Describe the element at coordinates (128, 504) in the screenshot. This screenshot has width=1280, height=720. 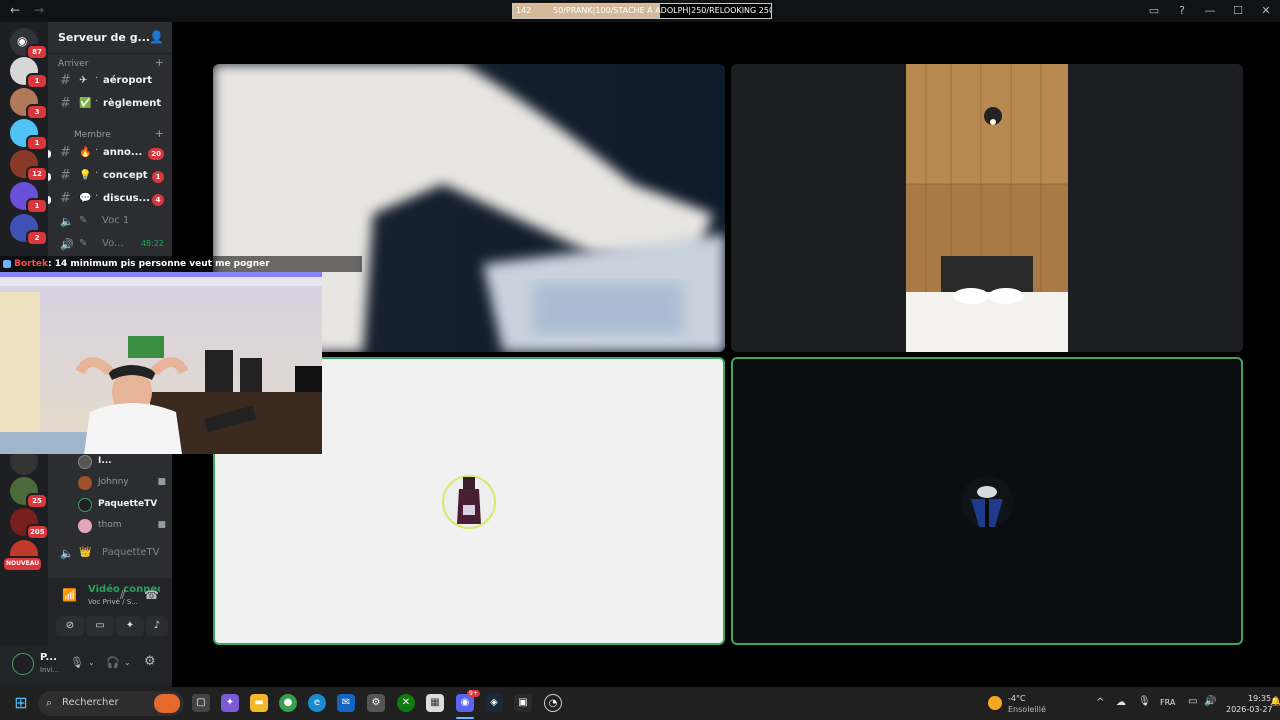
I see `member-name: PaquetteTV` at that location.